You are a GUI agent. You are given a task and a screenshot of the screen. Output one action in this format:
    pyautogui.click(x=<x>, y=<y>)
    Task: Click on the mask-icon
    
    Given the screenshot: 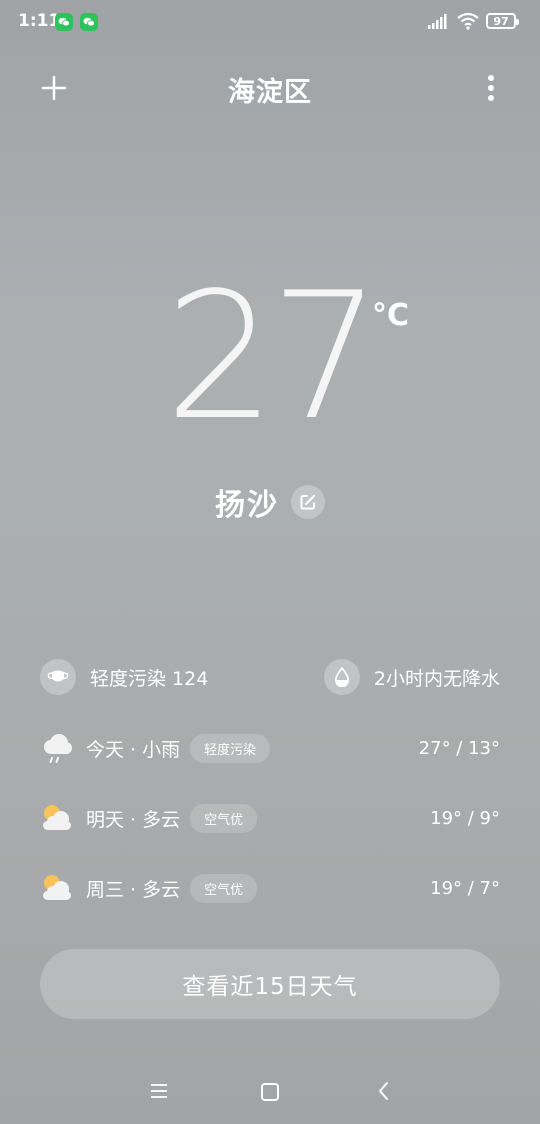 What is the action you would take?
    pyautogui.click(x=58, y=677)
    